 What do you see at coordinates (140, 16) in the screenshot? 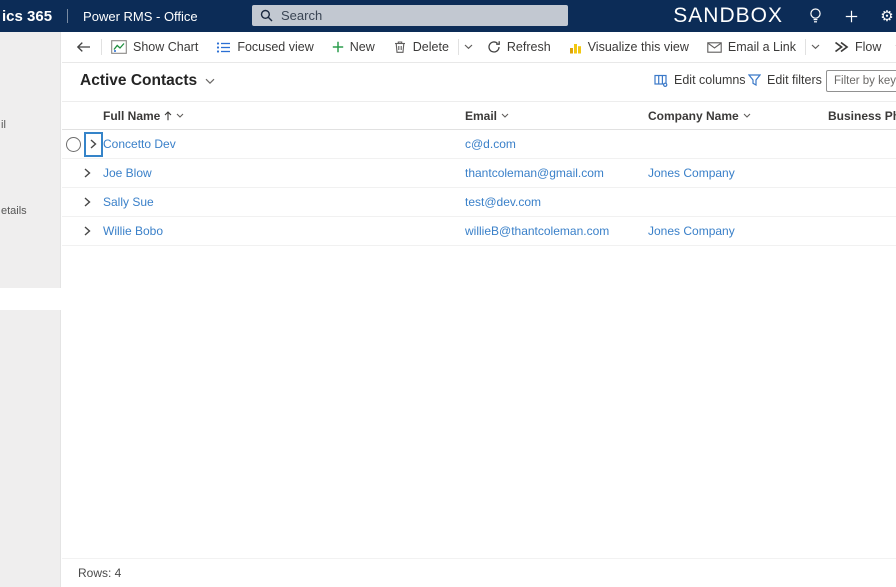
I see `app-area-name: Power RMS - Office` at bounding box center [140, 16].